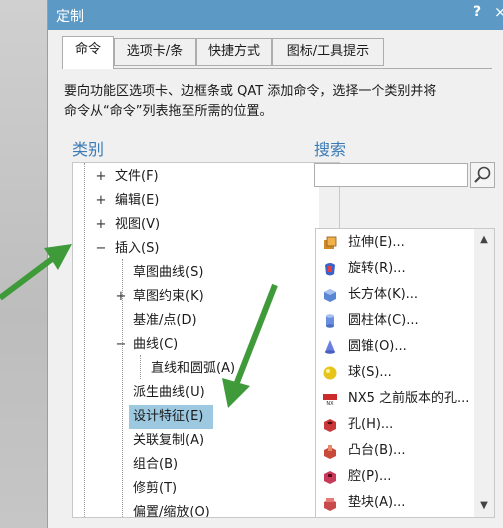  What do you see at coordinates (88, 52) in the screenshot?
I see `tab-commands: 命令` at bounding box center [88, 52].